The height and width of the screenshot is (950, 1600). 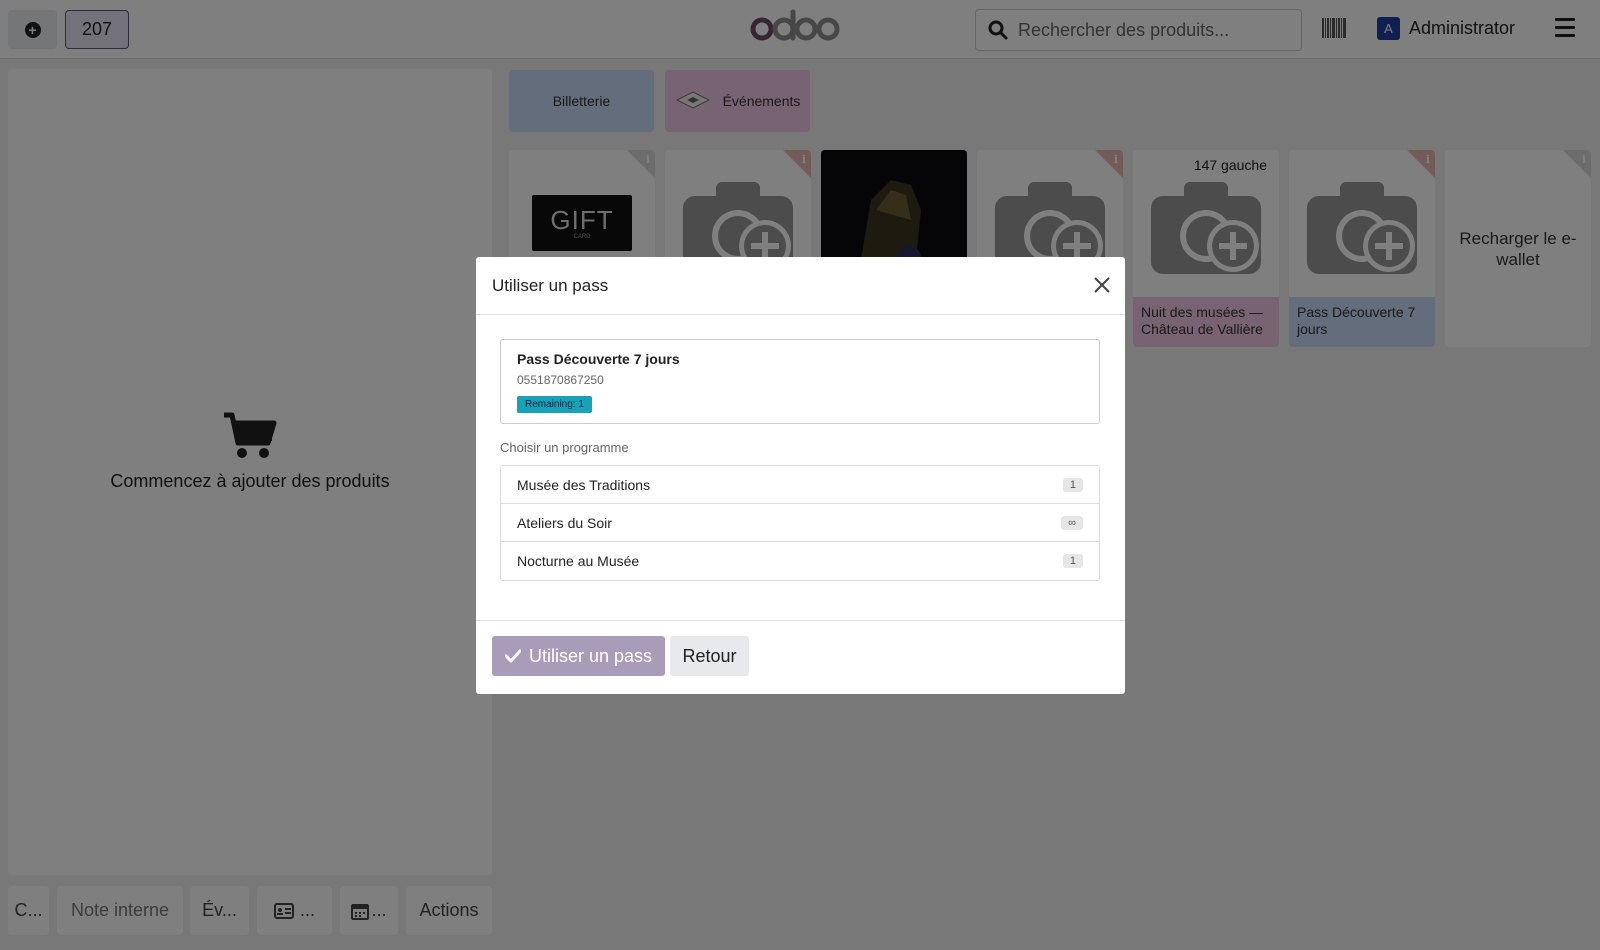 What do you see at coordinates (512, 656) in the screenshot?
I see `checkmark-icon` at bounding box center [512, 656].